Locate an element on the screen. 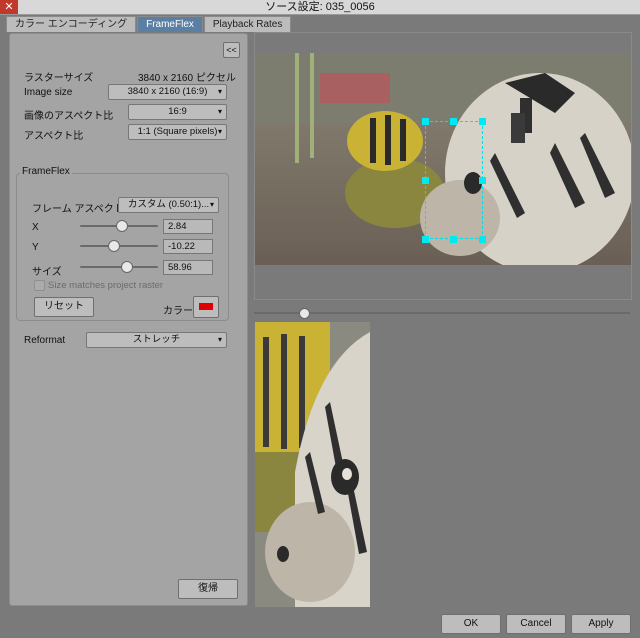  y-slider-thumb is located at coordinates (113, 246).